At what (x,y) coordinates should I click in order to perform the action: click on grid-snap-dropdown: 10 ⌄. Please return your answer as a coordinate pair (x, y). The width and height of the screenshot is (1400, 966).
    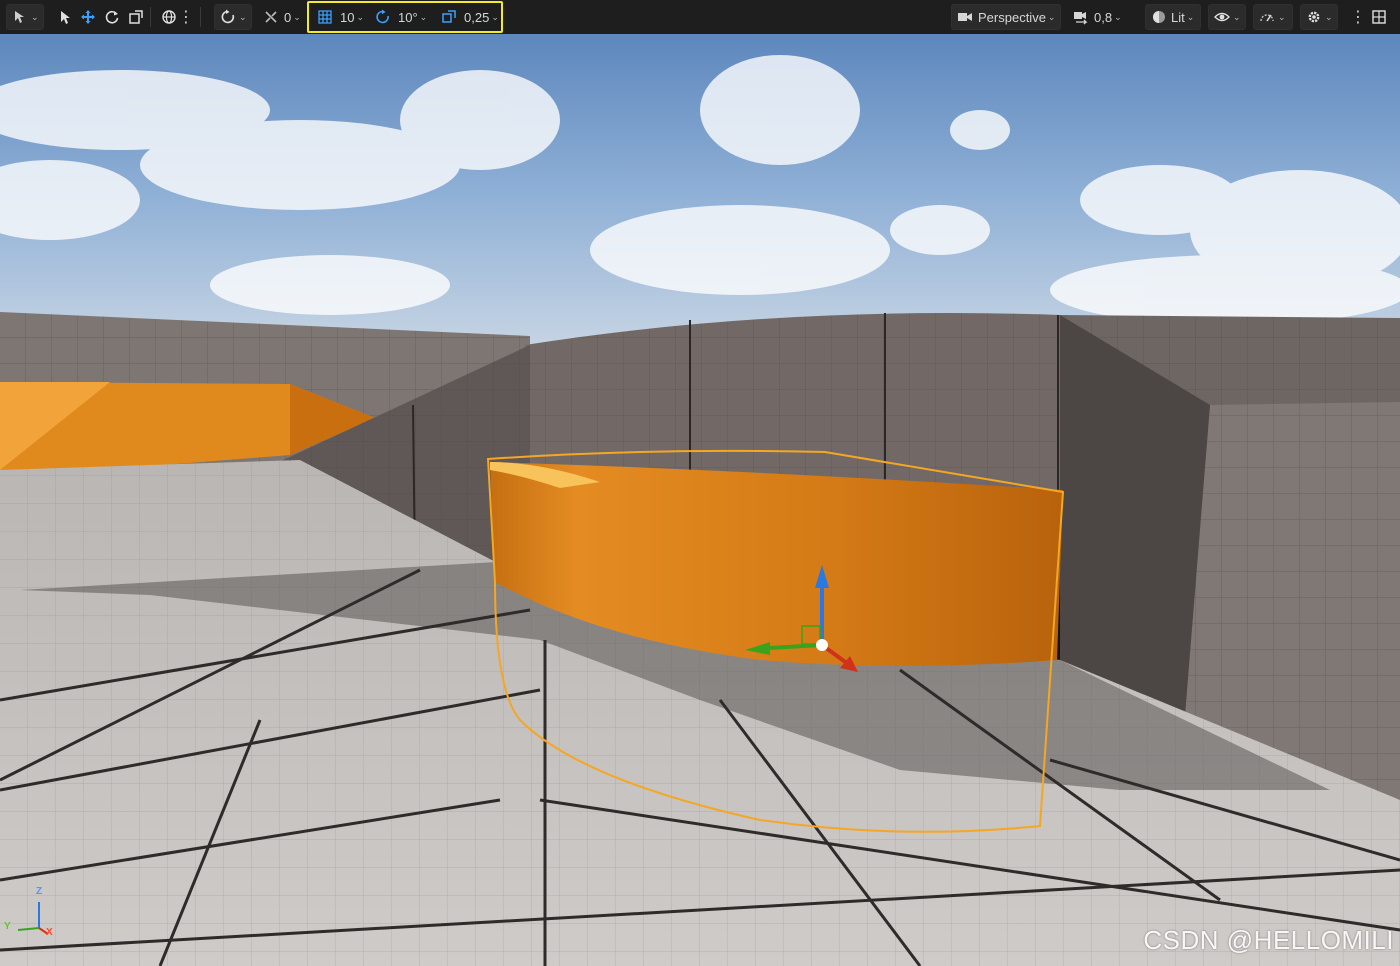
    Looking at the image, I should click on (340, 17).